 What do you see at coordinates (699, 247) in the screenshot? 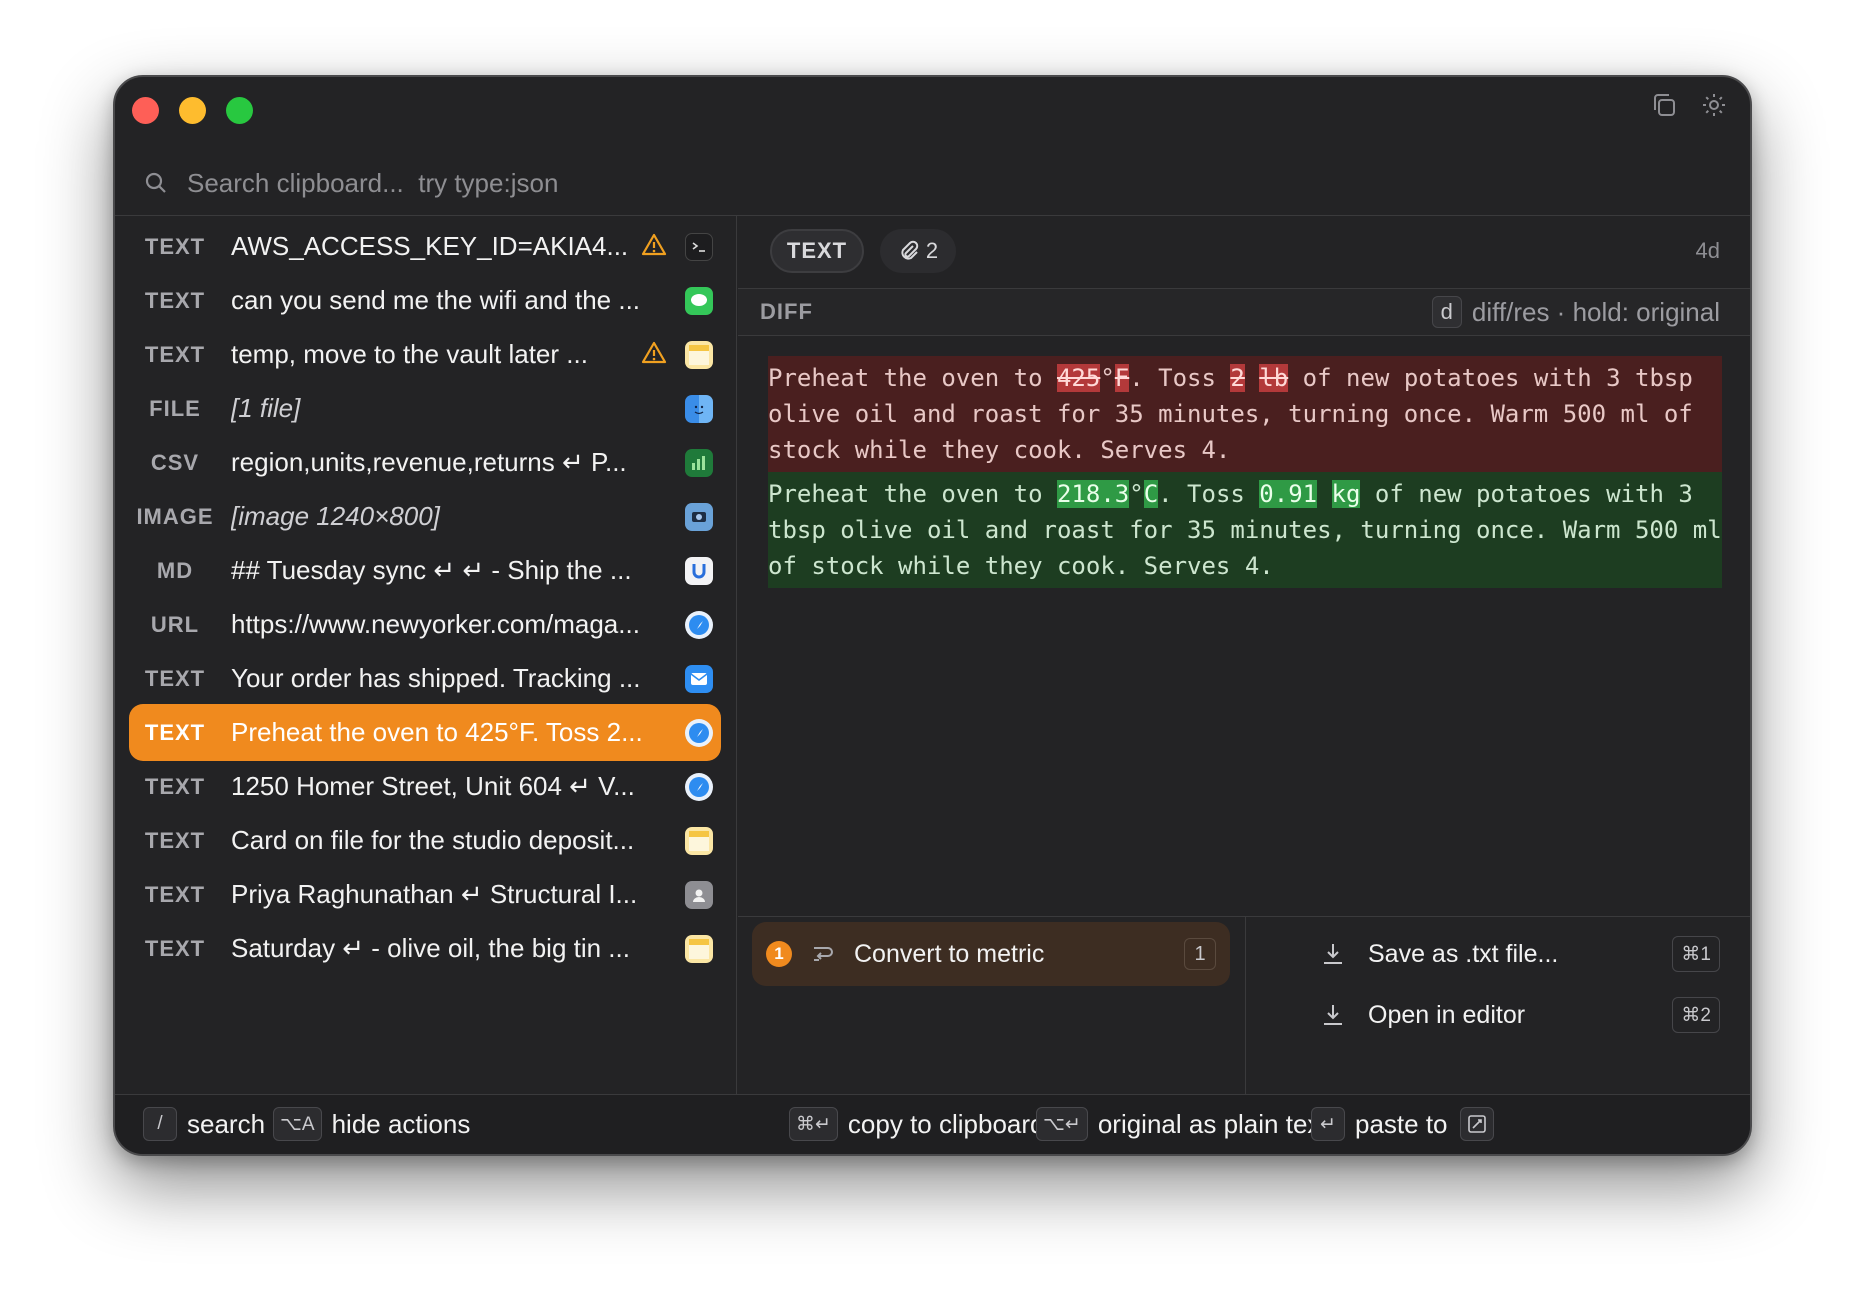
I see `terminal-icon` at bounding box center [699, 247].